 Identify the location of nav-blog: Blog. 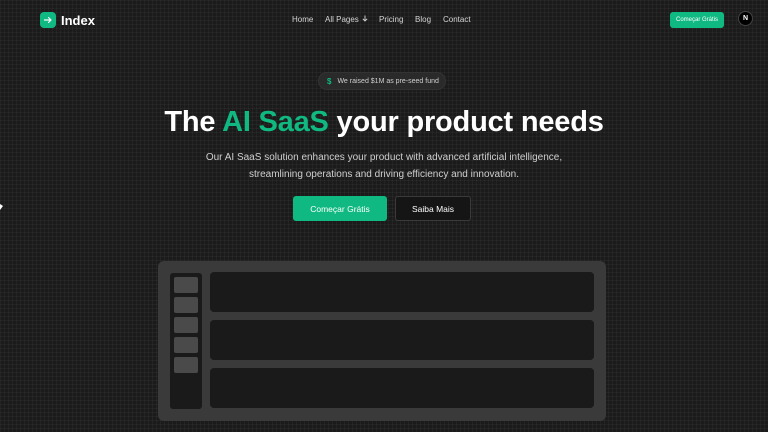
(423, 19).